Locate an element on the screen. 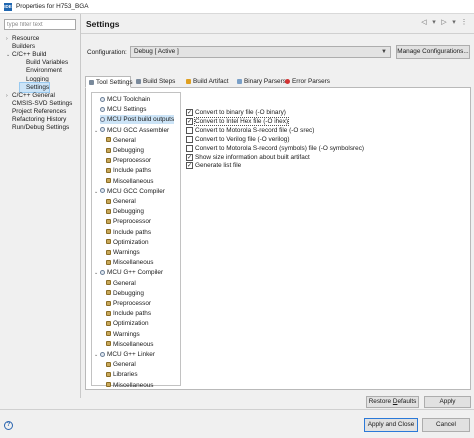 The width and height of the screenshot is (474, 438). filter-input is located at coordinates (40, 24).